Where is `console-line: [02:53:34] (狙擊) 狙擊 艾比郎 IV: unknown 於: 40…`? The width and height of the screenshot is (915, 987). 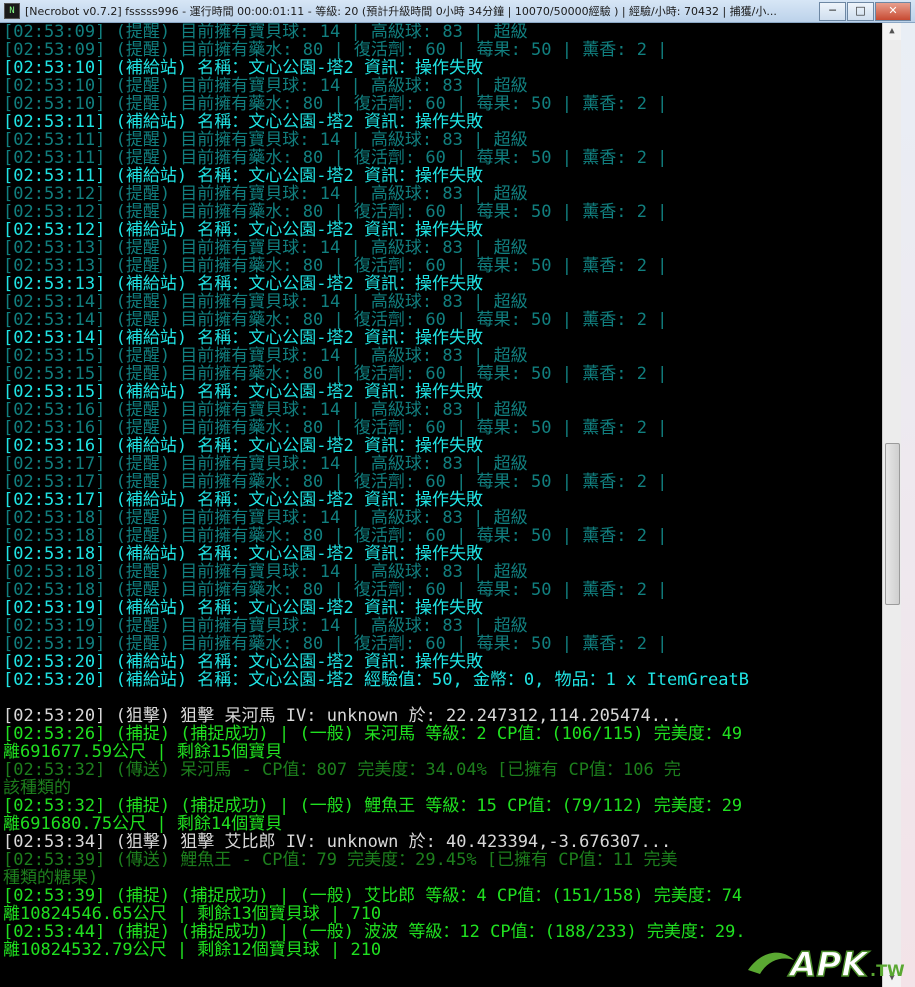
console-line: [02:53:34] (狙擊) 狙擊 艾比郎 IV: unknown 於: 40… is located at coordinates (337, 842).